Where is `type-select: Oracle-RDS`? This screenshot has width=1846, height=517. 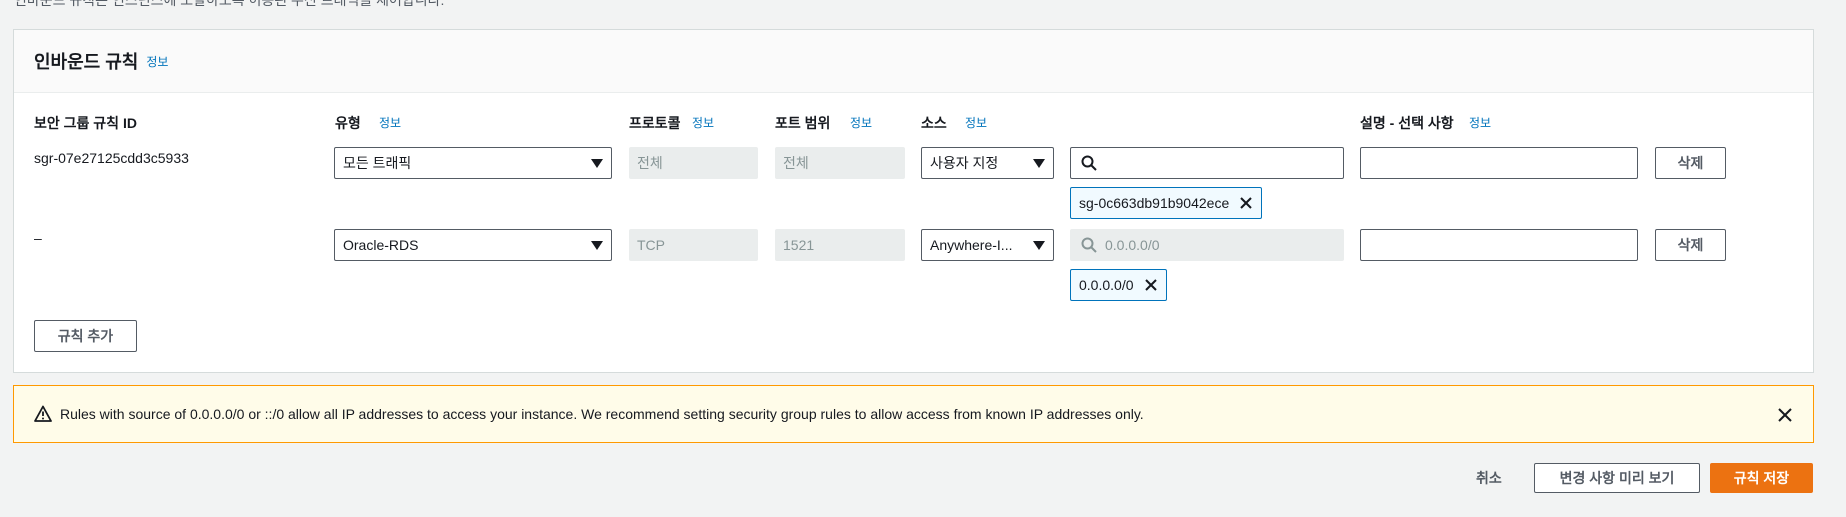 type-select: Oracle-RDS is located at coordinates (473, 245).